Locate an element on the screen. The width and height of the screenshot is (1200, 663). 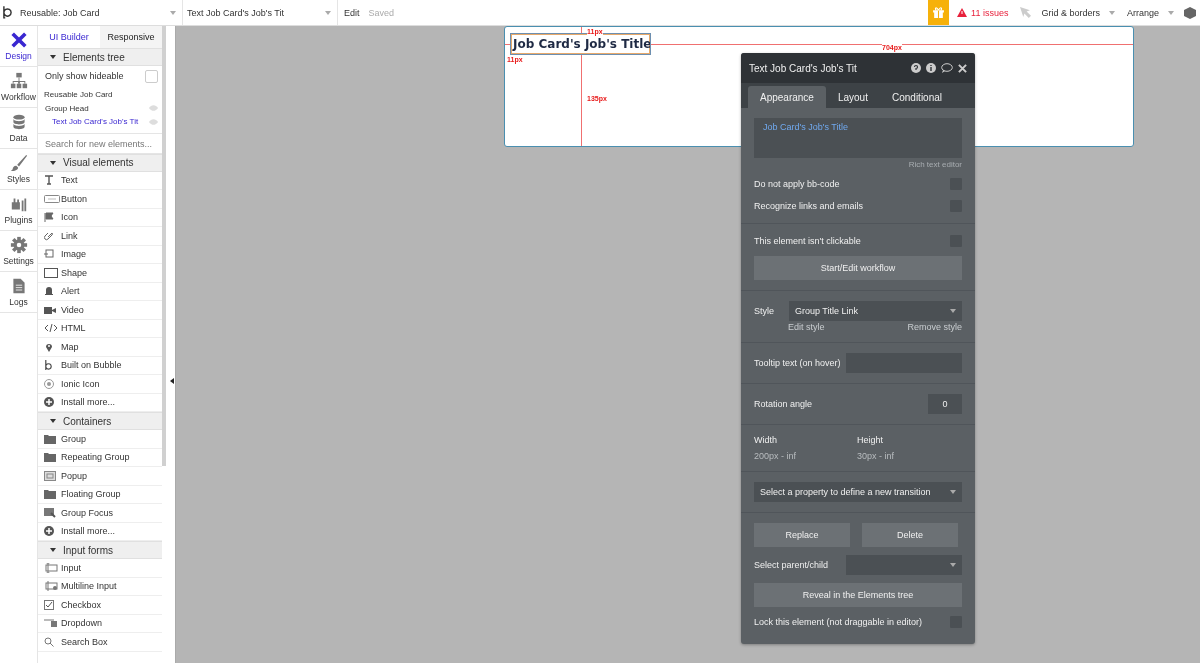
element-item: Repeating Group is located at coordinates (100, 457).